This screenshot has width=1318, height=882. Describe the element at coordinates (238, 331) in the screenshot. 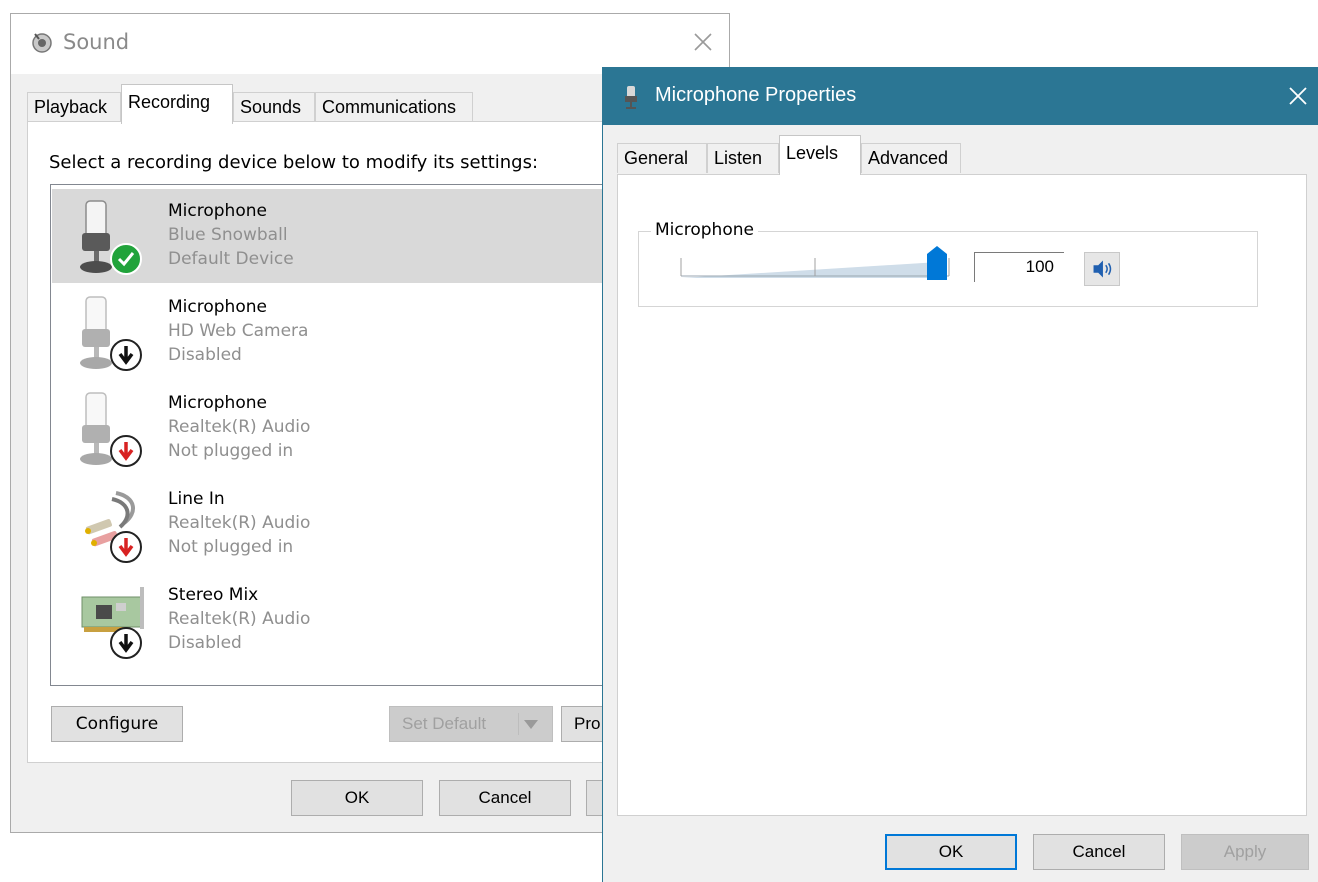

I see `device-sub: HD Web Camera` at that location.